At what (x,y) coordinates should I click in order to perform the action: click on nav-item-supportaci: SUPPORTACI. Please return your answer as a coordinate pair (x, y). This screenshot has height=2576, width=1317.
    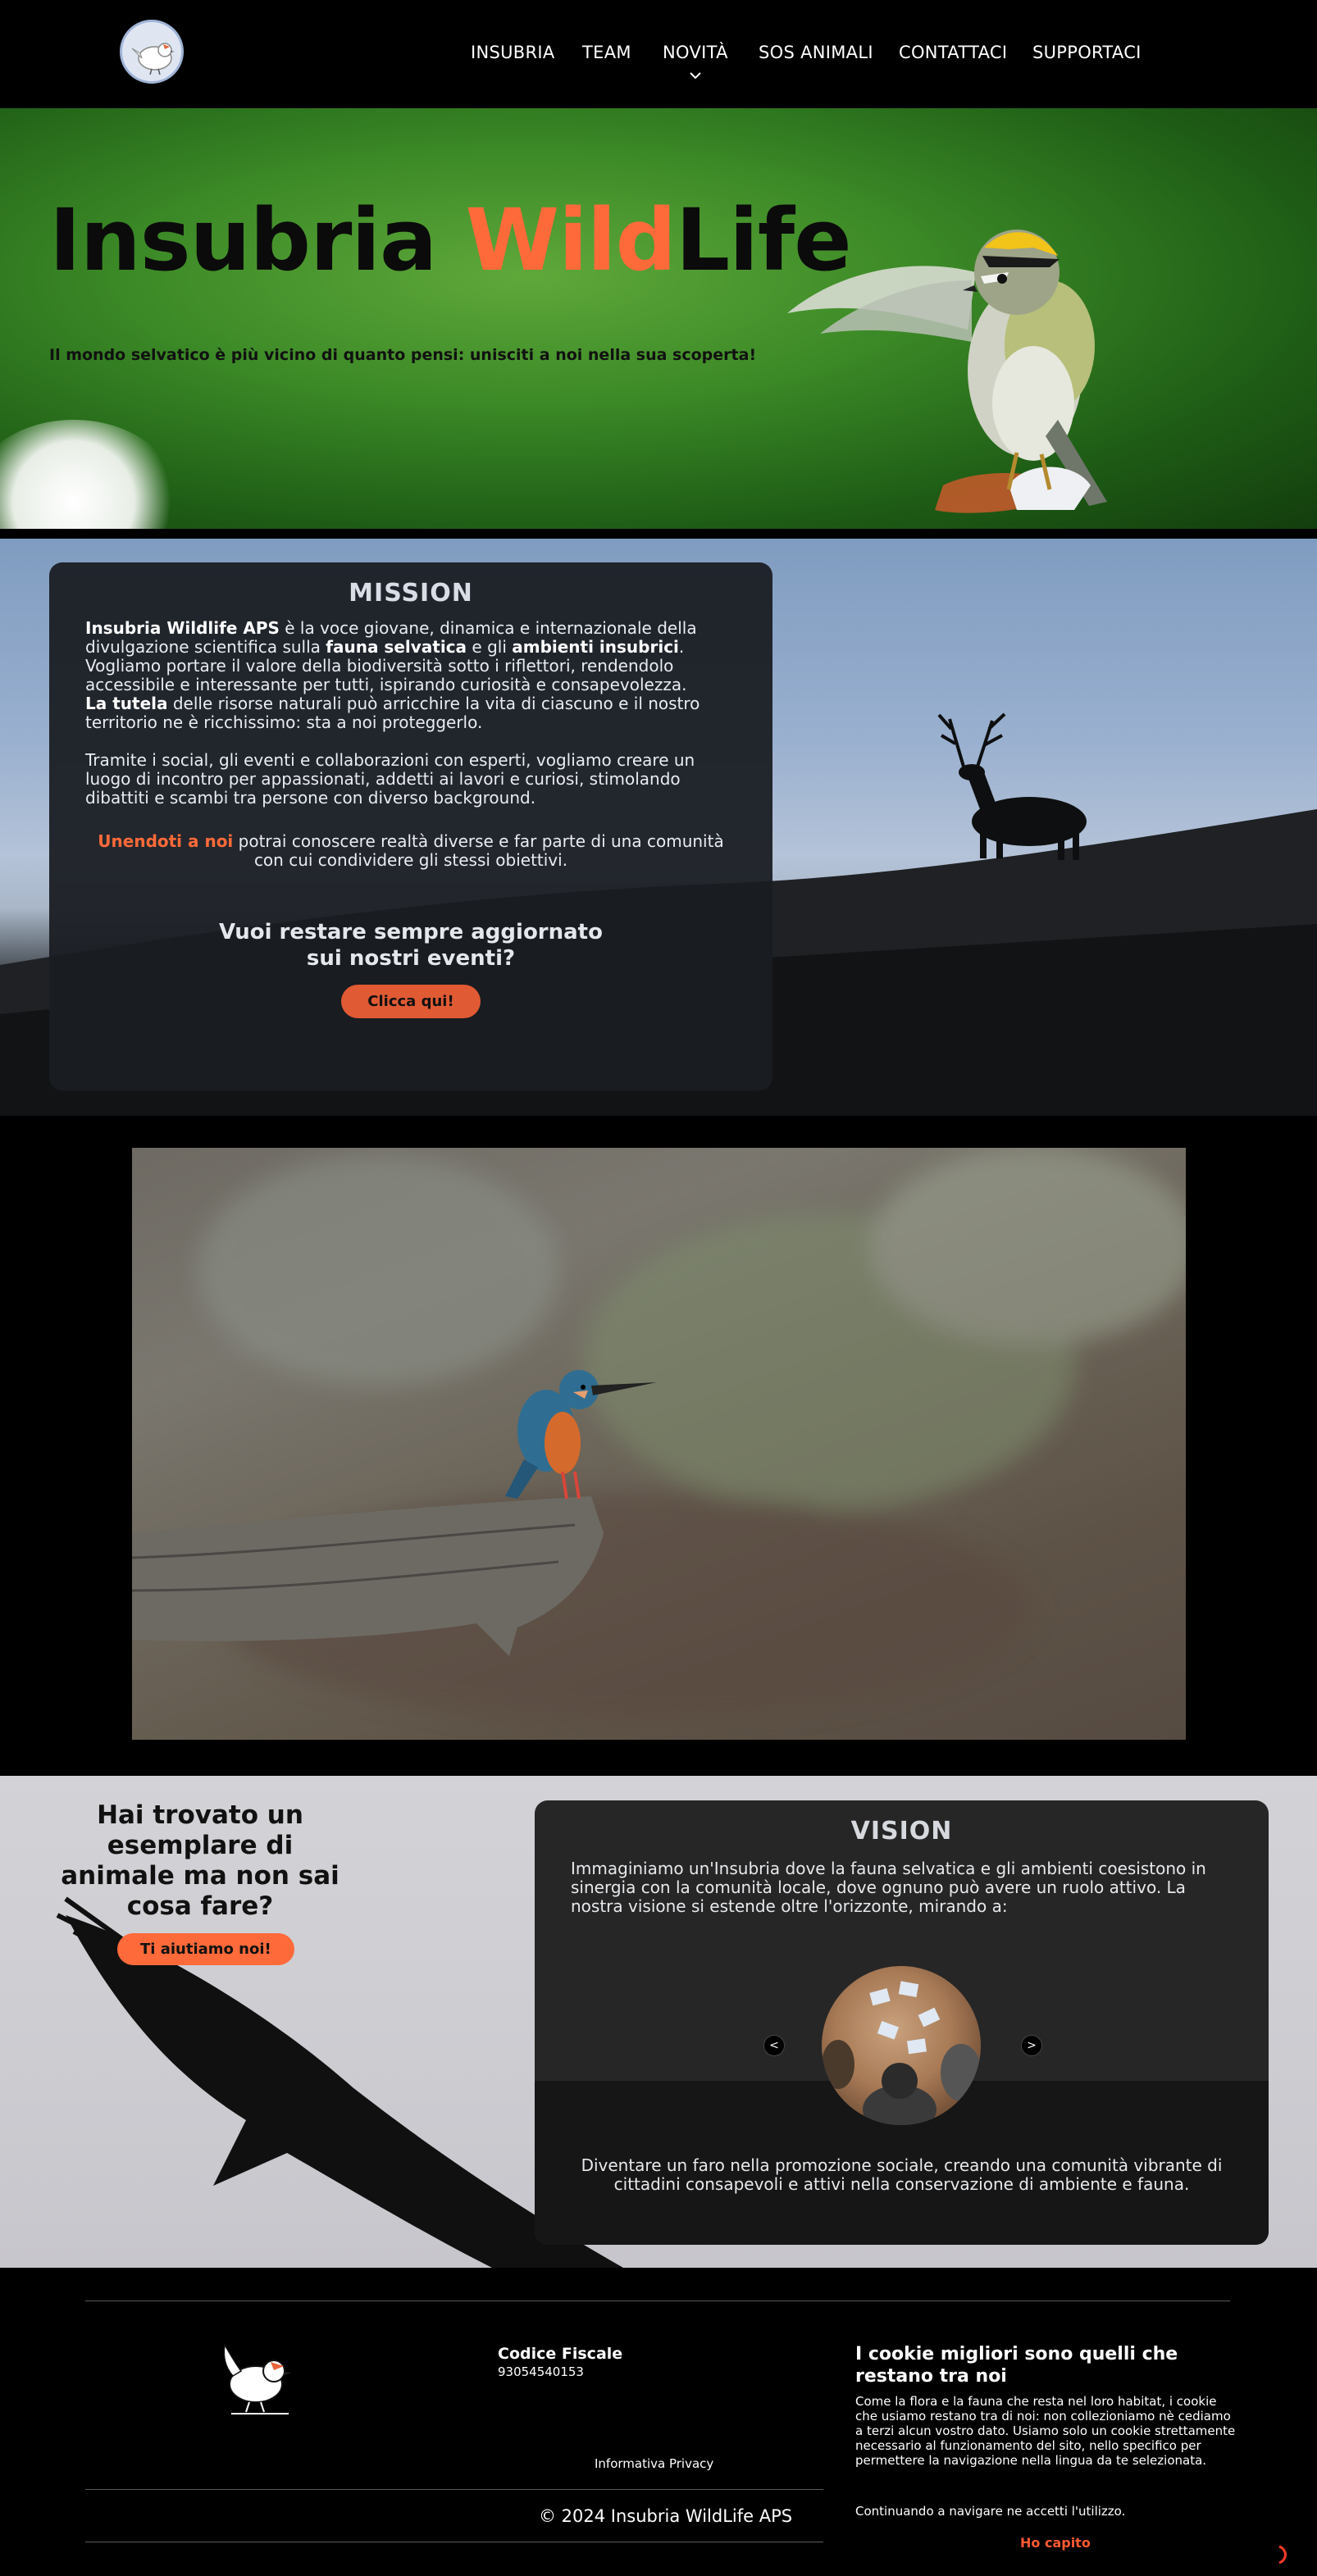
    Looking at the image, I should click on (1087, 53).